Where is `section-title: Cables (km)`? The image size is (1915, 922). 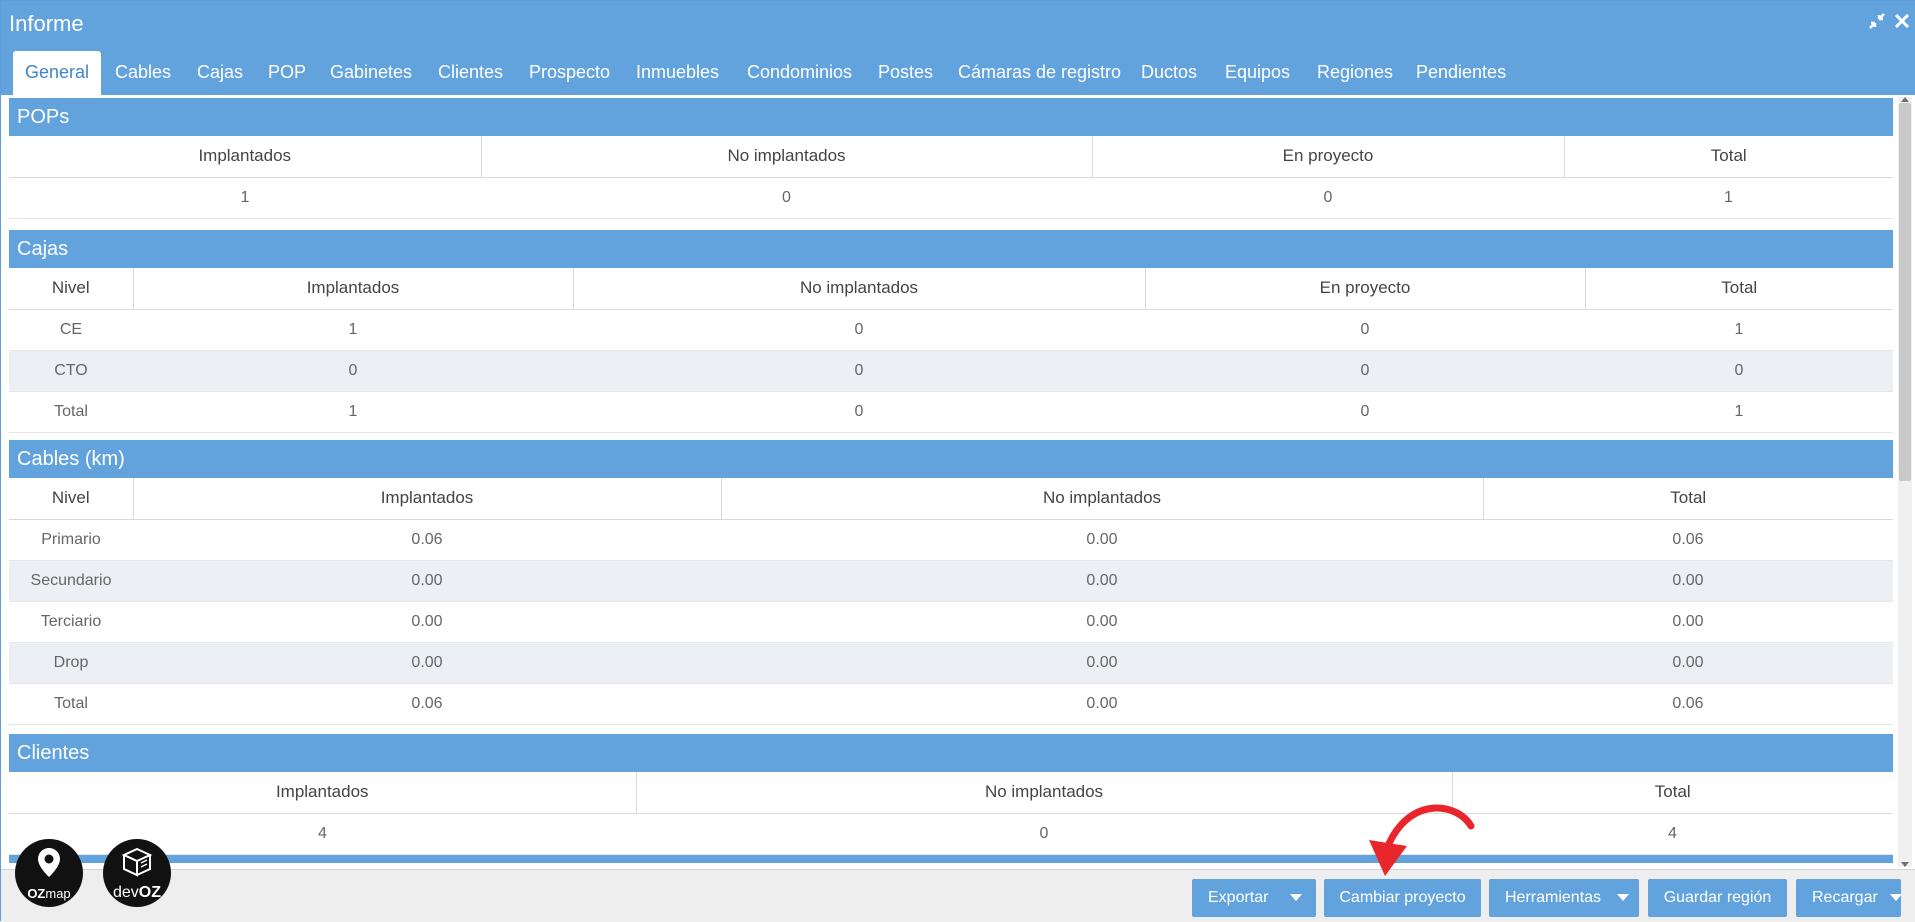
section-title: Cables (km) is located at coordinates (951, 459).